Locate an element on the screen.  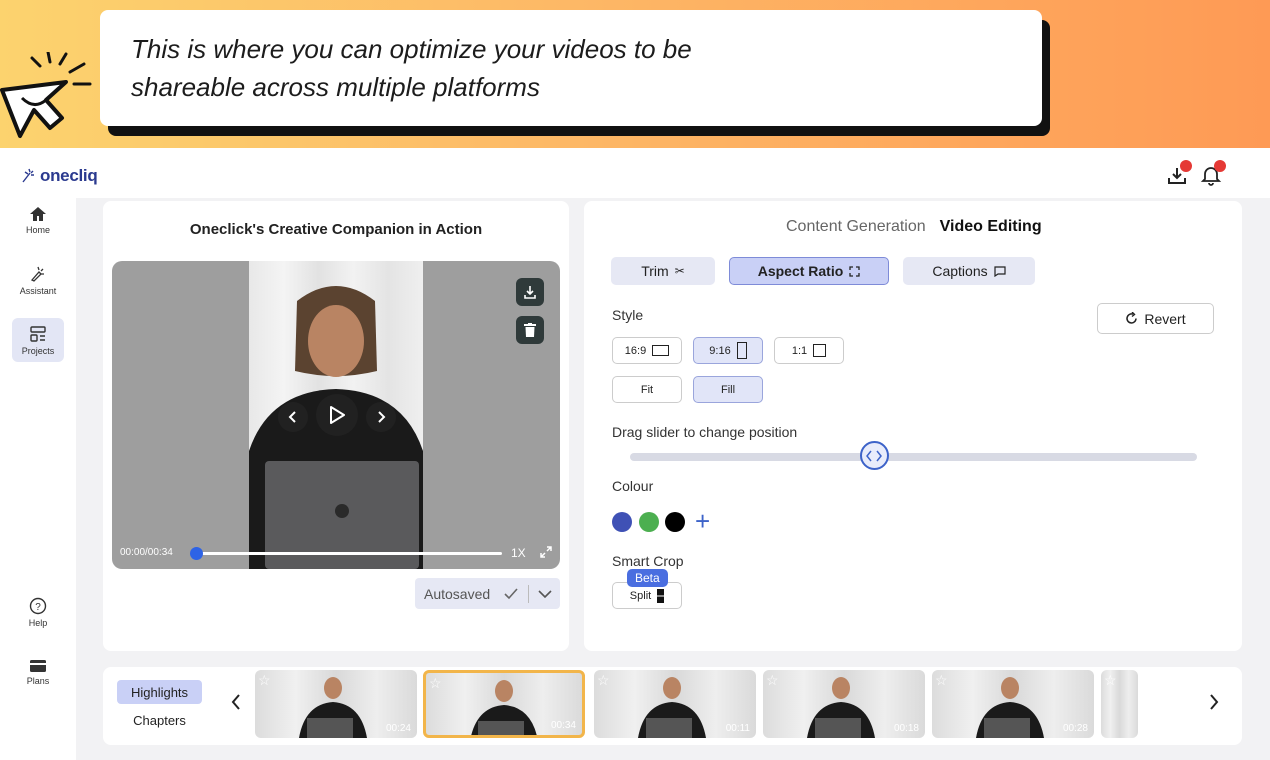
add-colour-icon: + is located at coordinates (702, 521).